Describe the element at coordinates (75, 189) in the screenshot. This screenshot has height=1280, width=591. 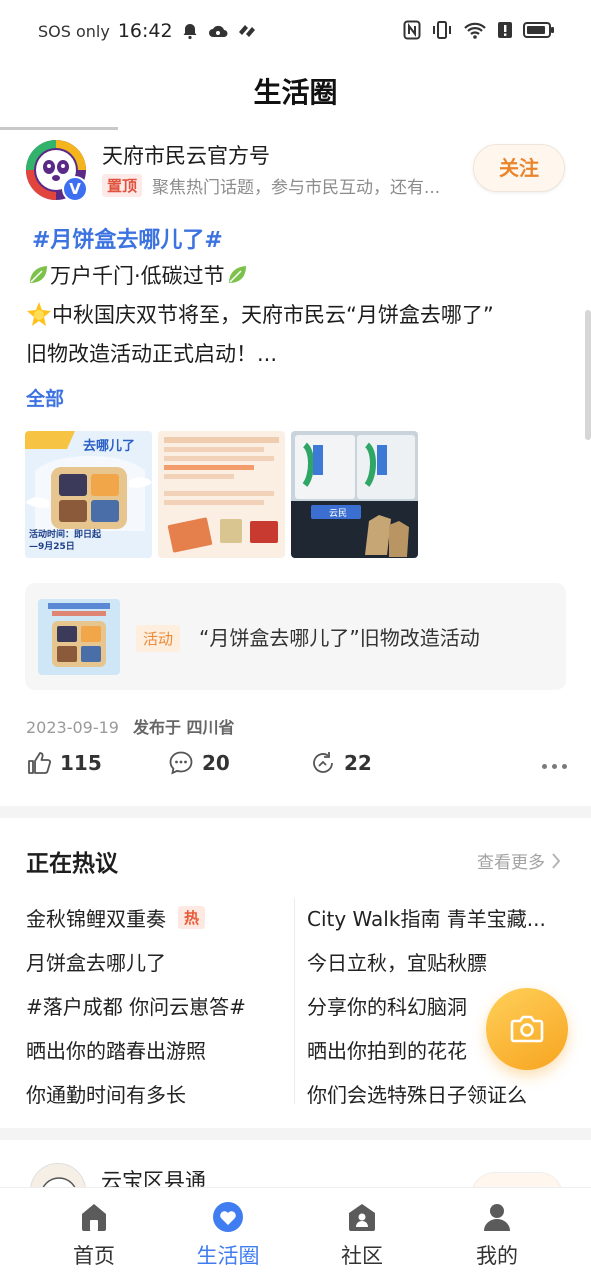
I see `verified-badge-icon: V` at that location.